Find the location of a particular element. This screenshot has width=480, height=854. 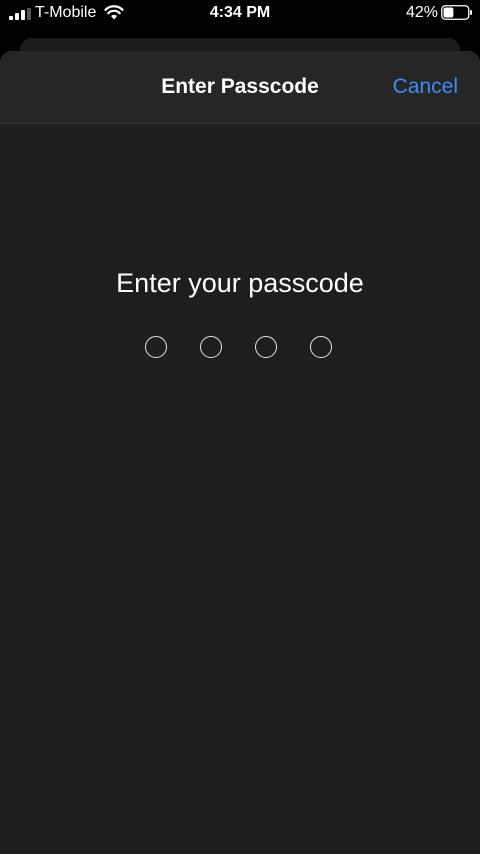

navigation-bar: Enter Passcode Cancel is located at coordinates (240, 87).